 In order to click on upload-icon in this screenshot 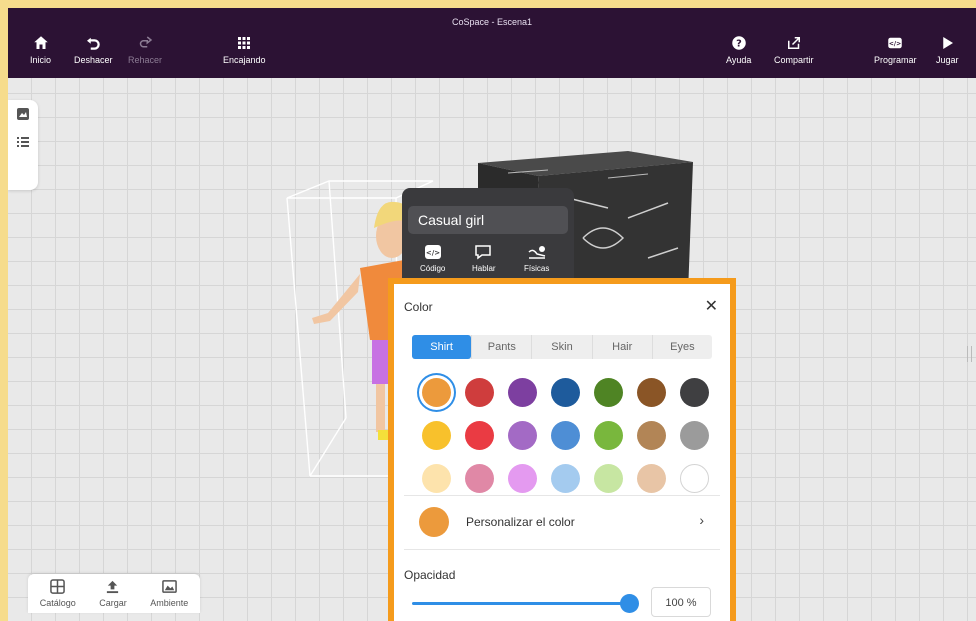, I will do `click(113, 587)`.